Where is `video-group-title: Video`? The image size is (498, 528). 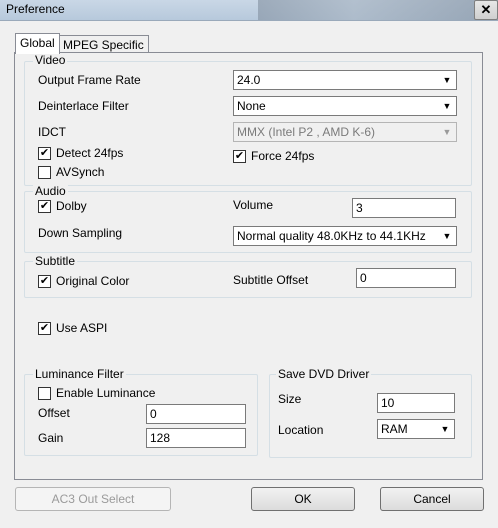 video-group-title: Video is located at coordinates (50, 60).